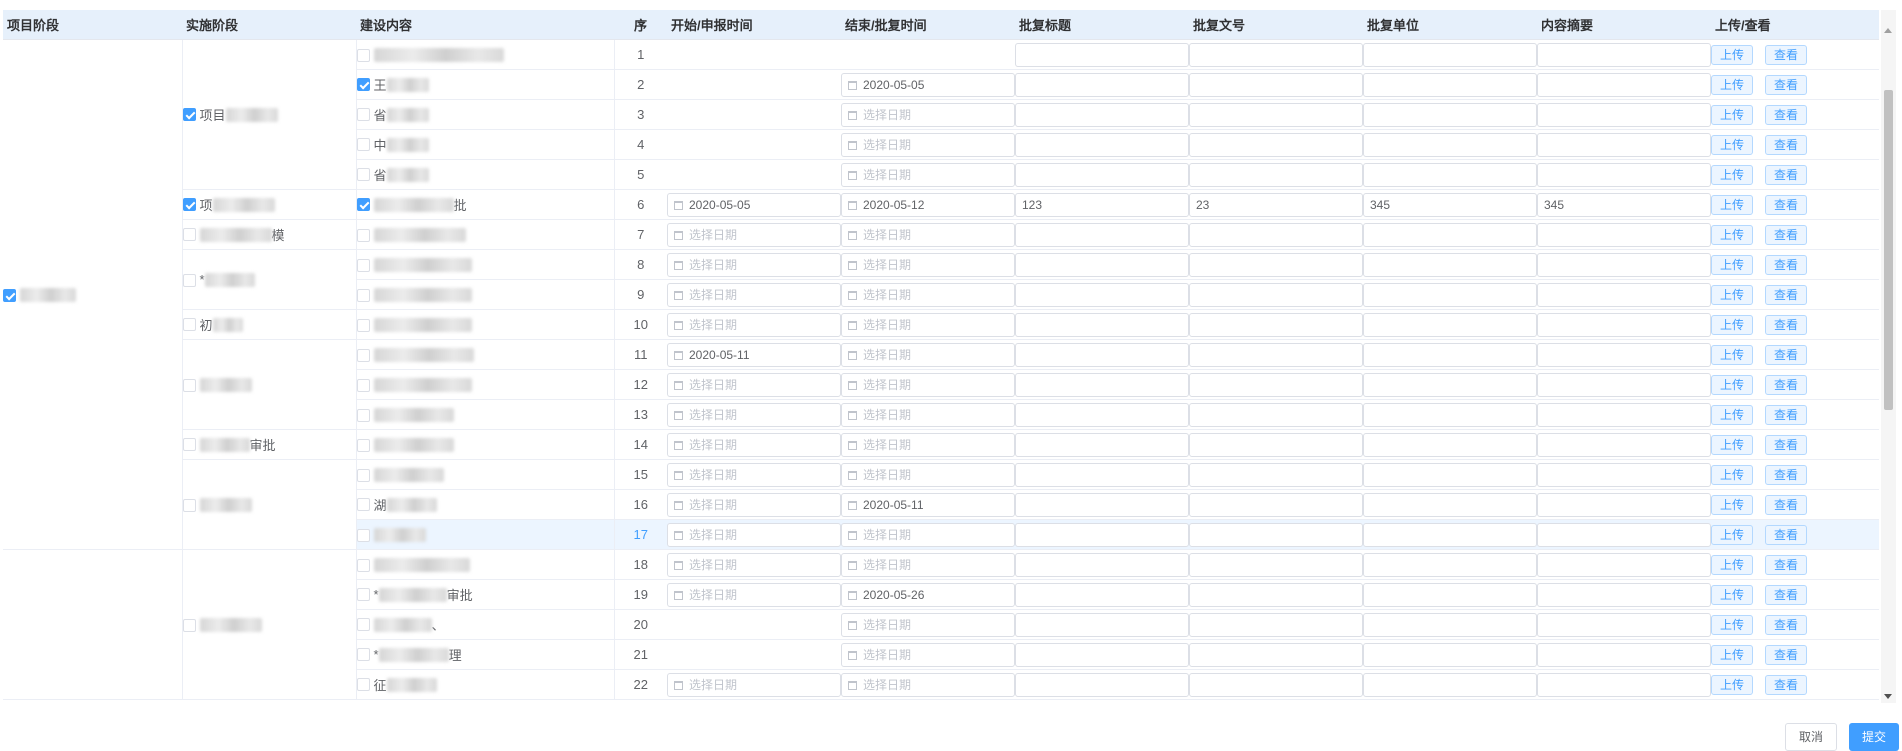  I want to click on approval-title-input: 123, so click(1102, 204).